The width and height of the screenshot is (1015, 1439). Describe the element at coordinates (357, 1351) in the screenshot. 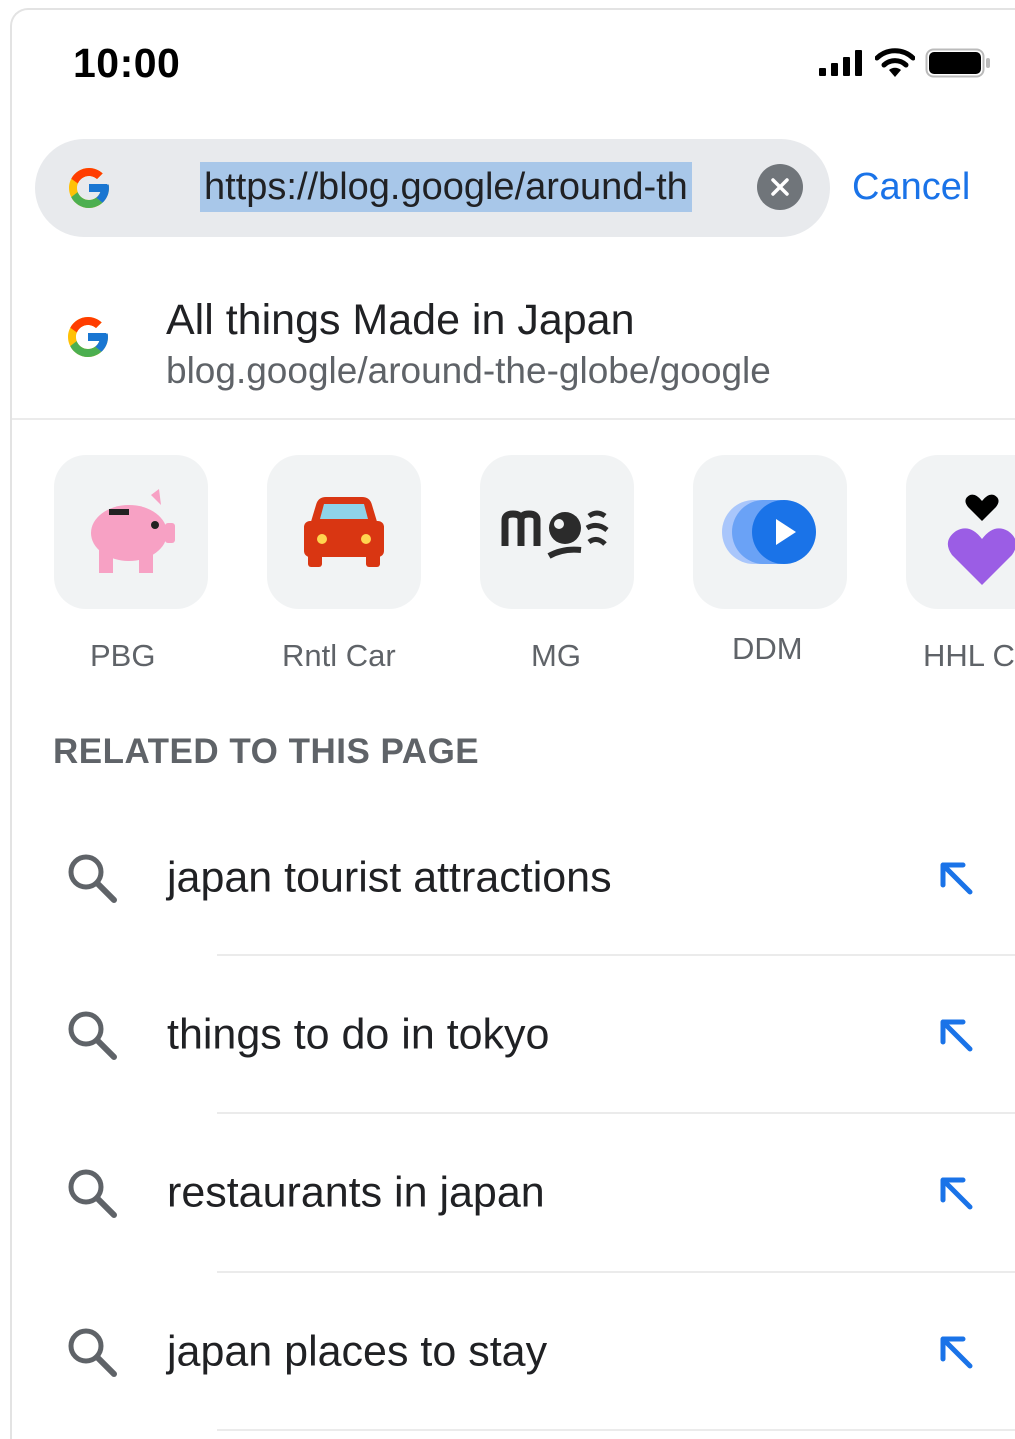

I see `related-search-text: japan places to stay` at that location.